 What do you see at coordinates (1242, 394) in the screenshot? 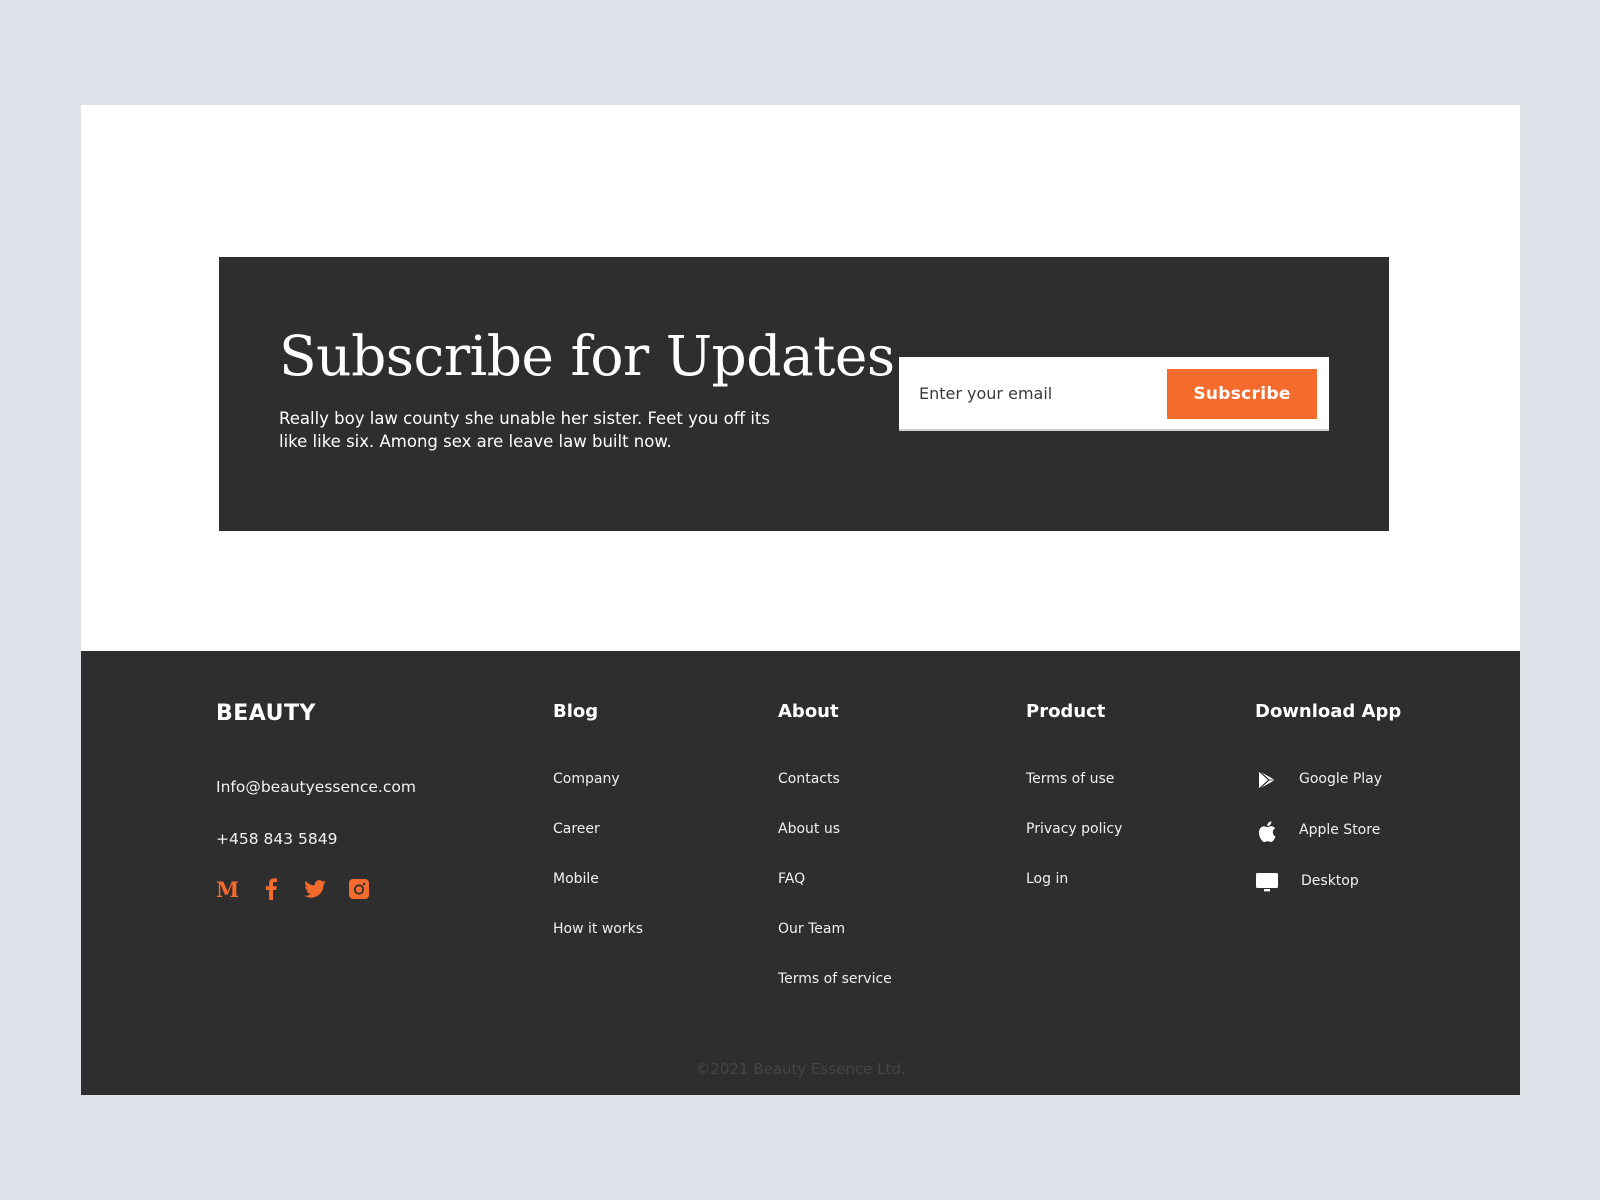
I see `subscribe-button: Subscribe` at bounding box center [1242, 394].